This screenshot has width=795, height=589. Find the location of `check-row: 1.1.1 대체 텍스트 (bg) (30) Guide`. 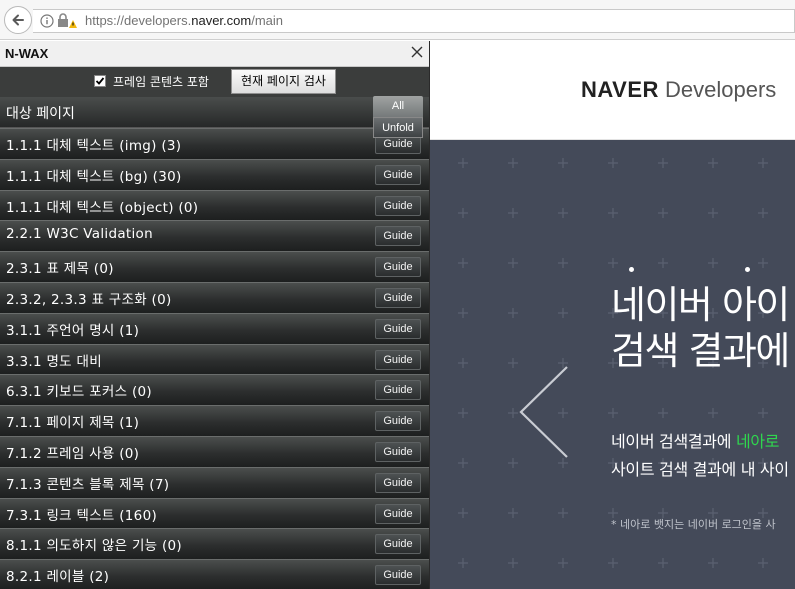

check-row: 1.1.1 대체 텍스트 (bg) (30) Guide is located at coordinates (214, 174).